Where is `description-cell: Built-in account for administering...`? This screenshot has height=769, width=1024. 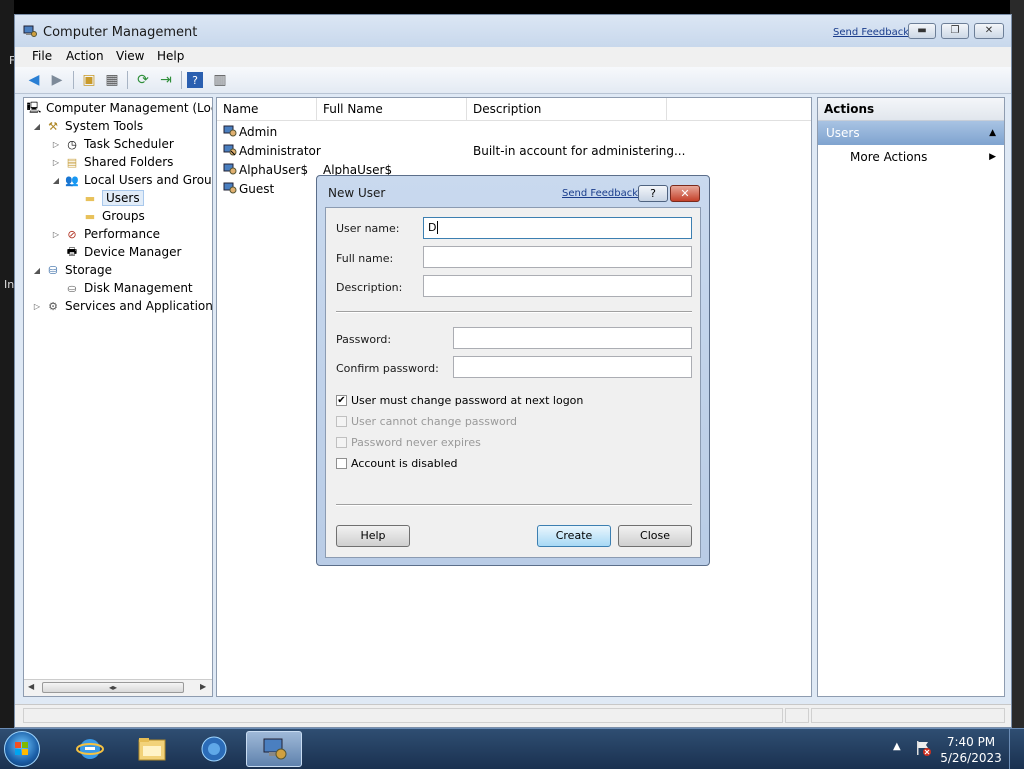 description-cell: Built-in account for administering... is located at coordinates (579, 151).